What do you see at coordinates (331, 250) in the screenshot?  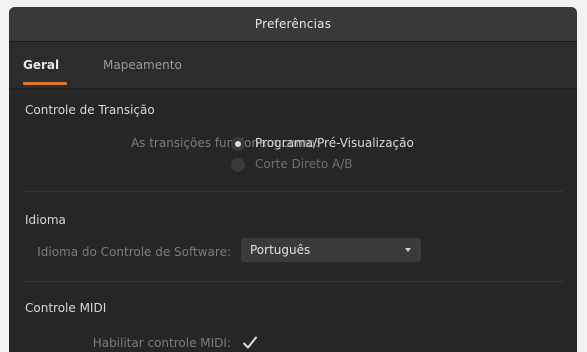 I see `language-dropdown: Português` at bounding box center [331, 250].